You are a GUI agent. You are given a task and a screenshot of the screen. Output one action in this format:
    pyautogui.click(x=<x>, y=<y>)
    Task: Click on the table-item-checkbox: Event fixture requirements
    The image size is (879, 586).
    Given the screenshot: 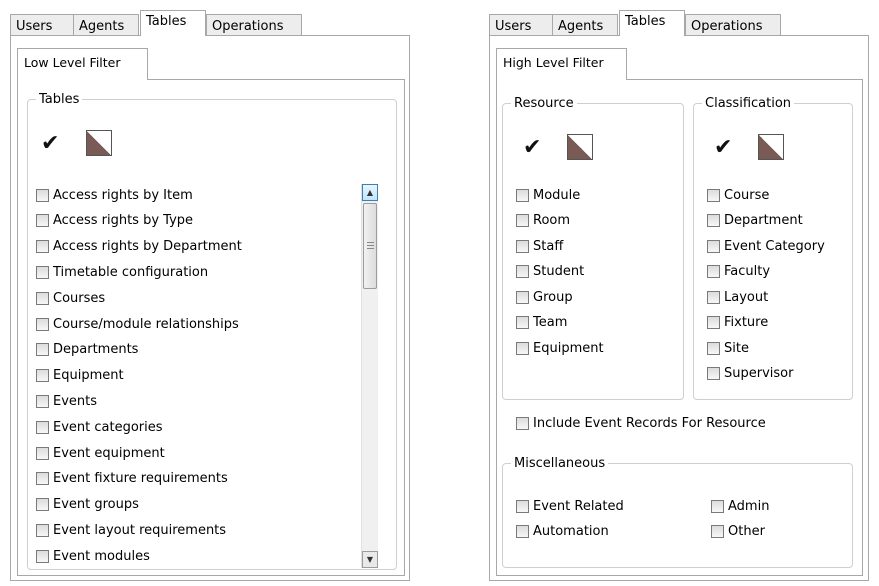 What is the action you would take?
    pyautogui.click(x=132, y=479)
    